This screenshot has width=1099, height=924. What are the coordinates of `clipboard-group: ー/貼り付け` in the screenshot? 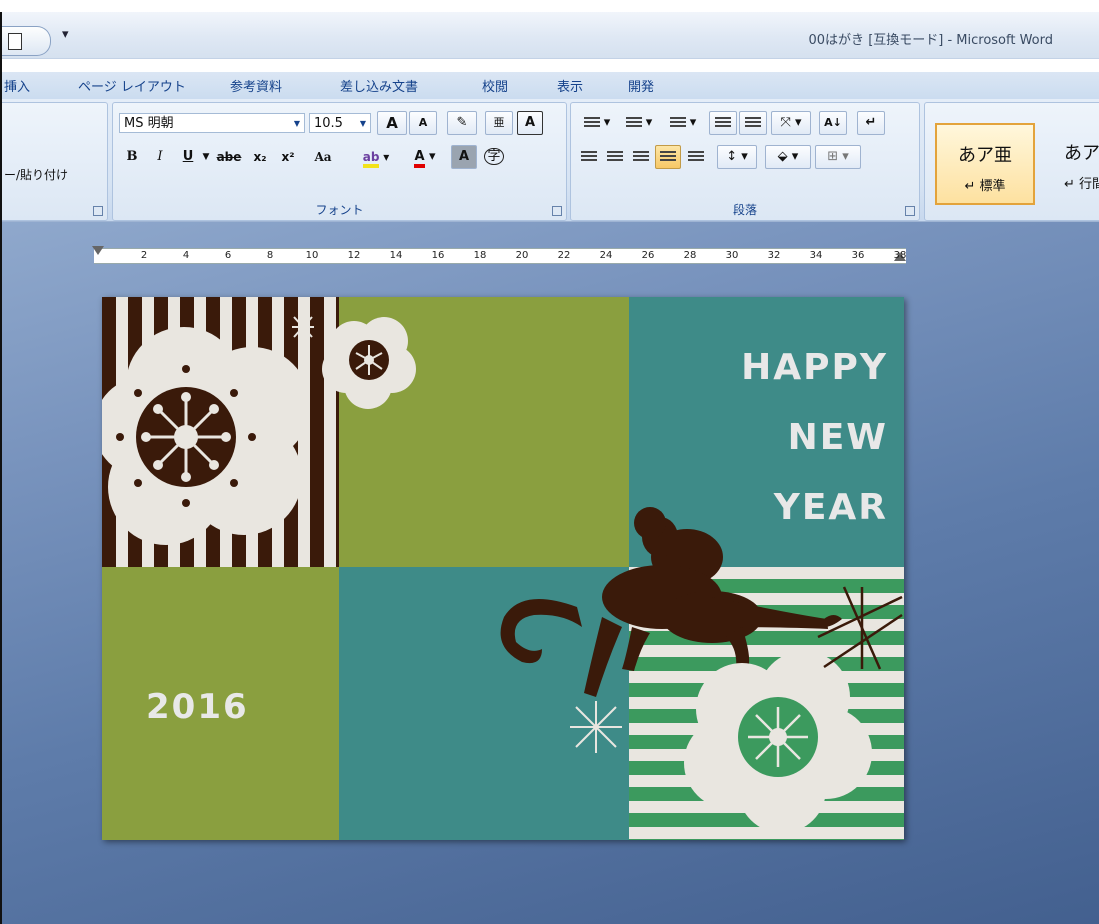 It's located at (55, 161).